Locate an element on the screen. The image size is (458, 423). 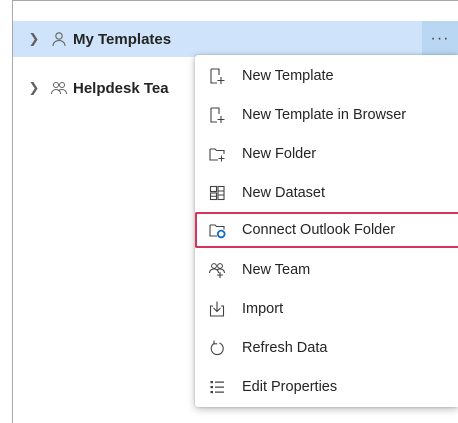
new-folder-icon is located at coordinates (217, 154).